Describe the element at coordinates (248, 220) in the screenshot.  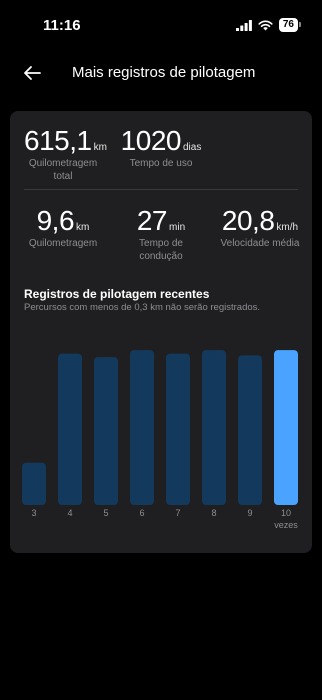
I see `avg-speed-number: 20,8` at that location.